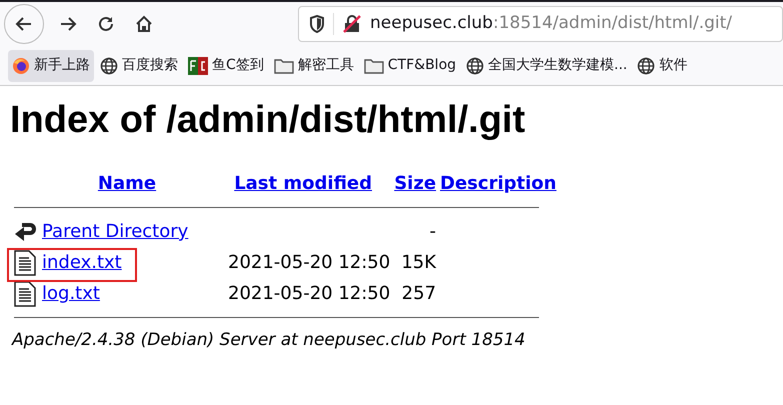 This screenshot has height=405, width=783. What do you see at coordinates (612, 23) in the screenshot?
I see `url-path: :18514/admin/dist/html/.git/` at bounding box center [612, 23].